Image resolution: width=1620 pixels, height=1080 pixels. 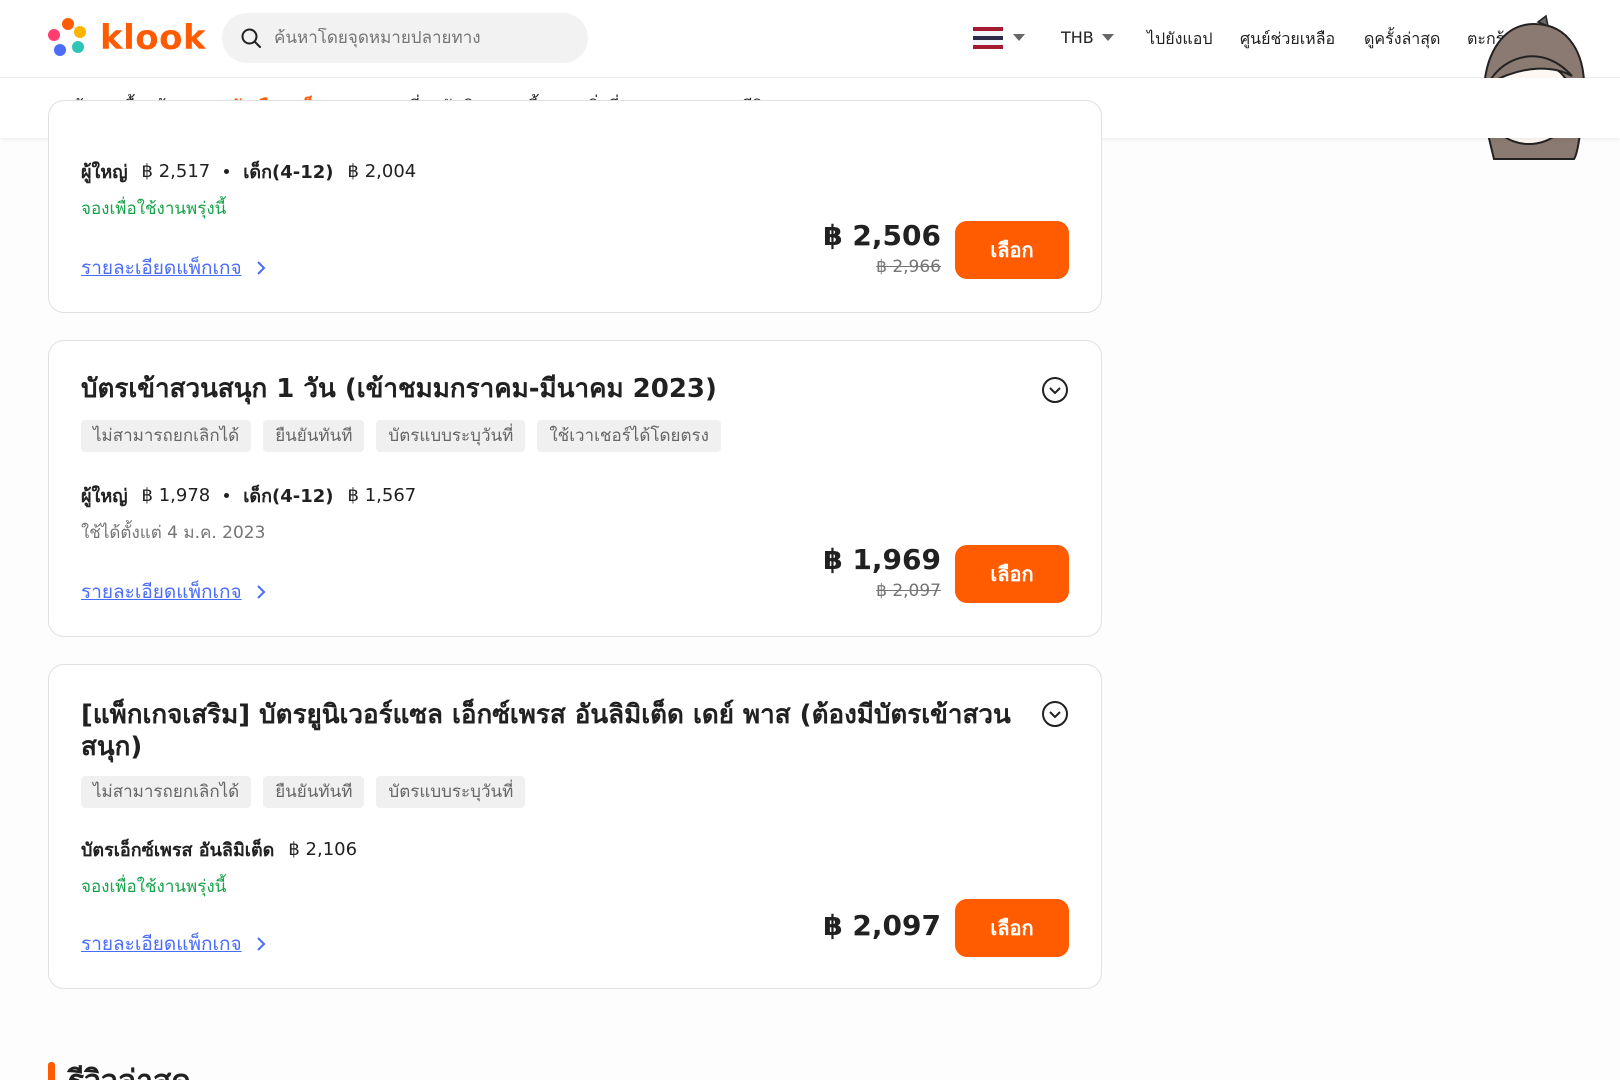 What do you see at coordinates (1287, 39) in the screenshot?
I see `help-center-link: ศูนย์ช่วยเหลือ` at bounding box center [1287, 39].